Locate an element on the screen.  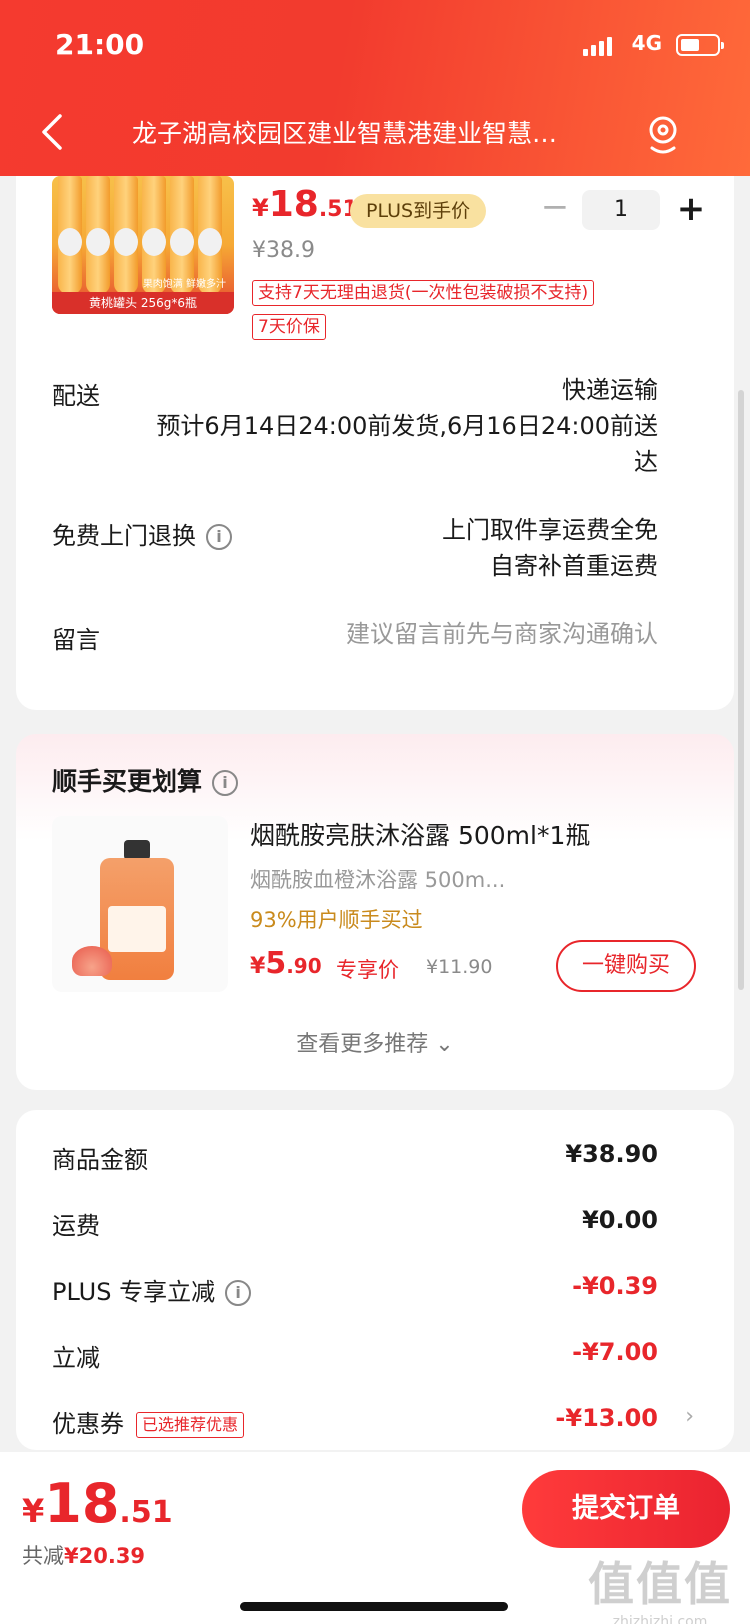
watermark-logo: 值值值 zhizhizhi.com is located at coordinates (660, 1590).